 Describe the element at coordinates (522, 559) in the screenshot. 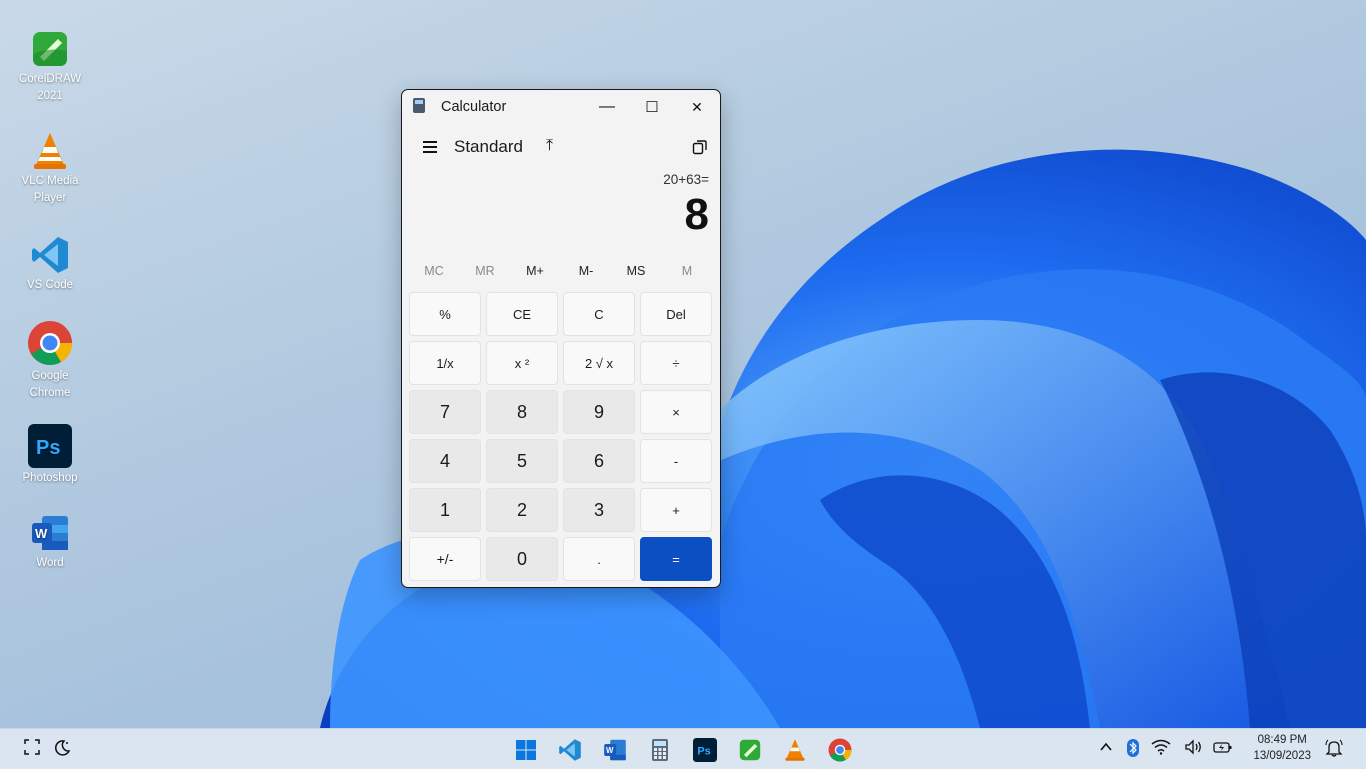

I see `digit-0-button: 0` at that location.